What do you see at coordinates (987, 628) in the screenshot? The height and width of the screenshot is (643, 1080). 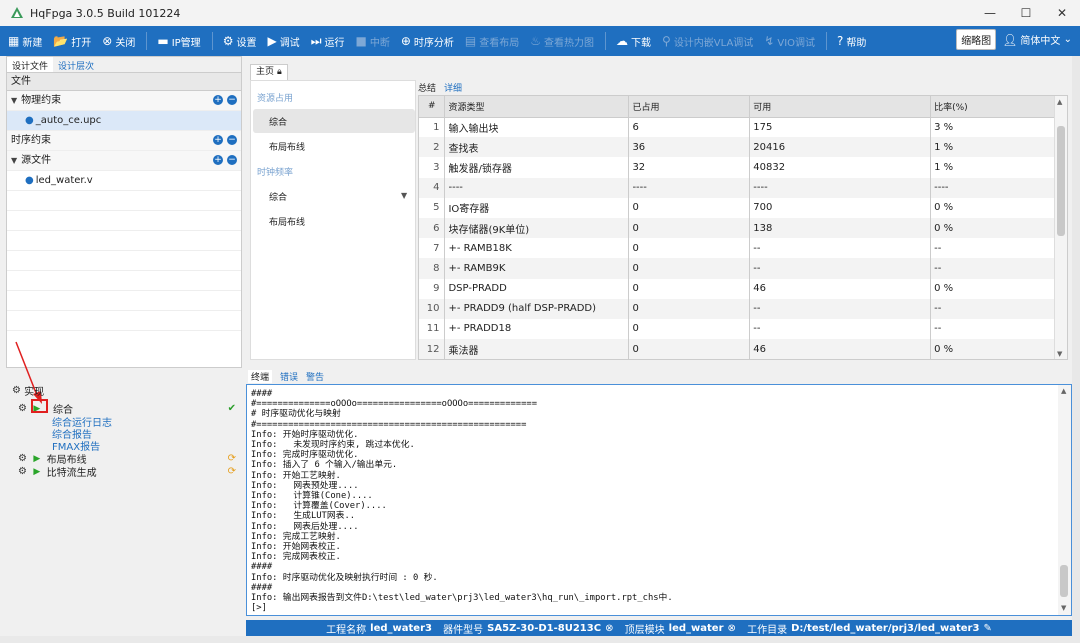 I see `edit-dir-icon: ✎` at bounding box center [987, 628].